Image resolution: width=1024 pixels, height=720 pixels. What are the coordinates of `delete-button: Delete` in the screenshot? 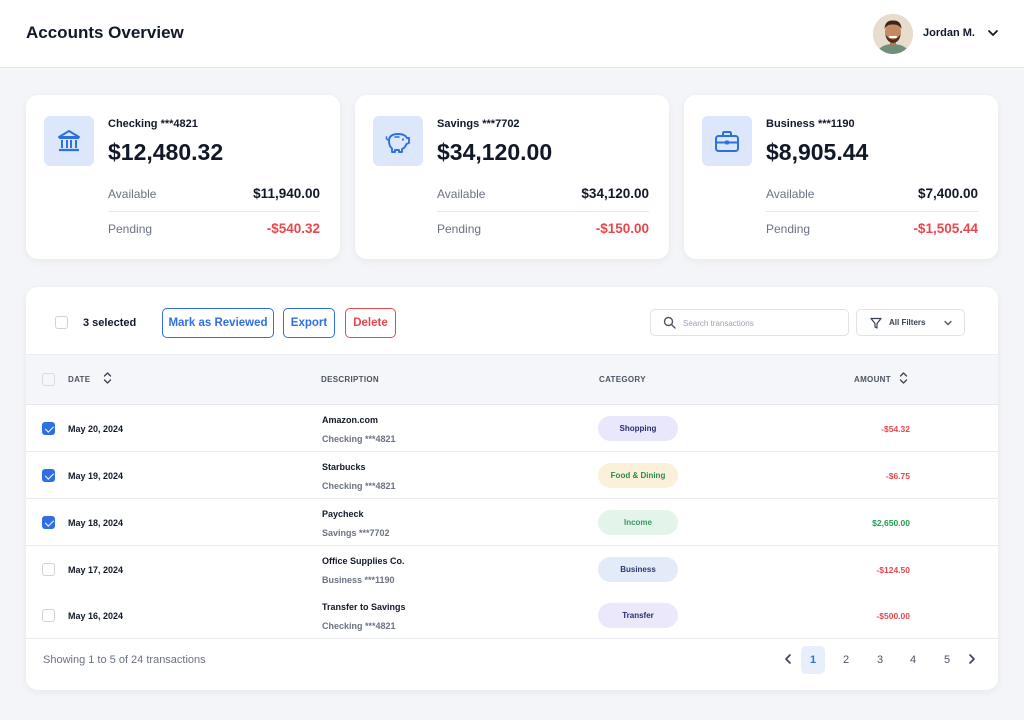 It's located at (370, 323).